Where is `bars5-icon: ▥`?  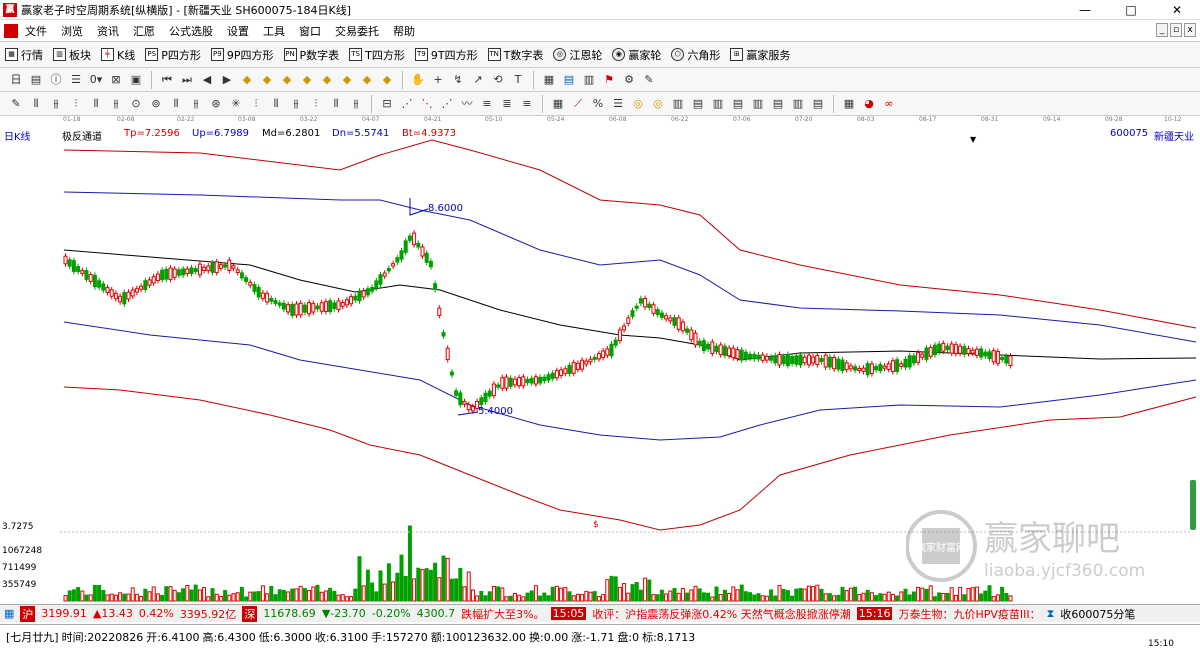 bars5-icon: ▥ is located at coordinates (758, 104).